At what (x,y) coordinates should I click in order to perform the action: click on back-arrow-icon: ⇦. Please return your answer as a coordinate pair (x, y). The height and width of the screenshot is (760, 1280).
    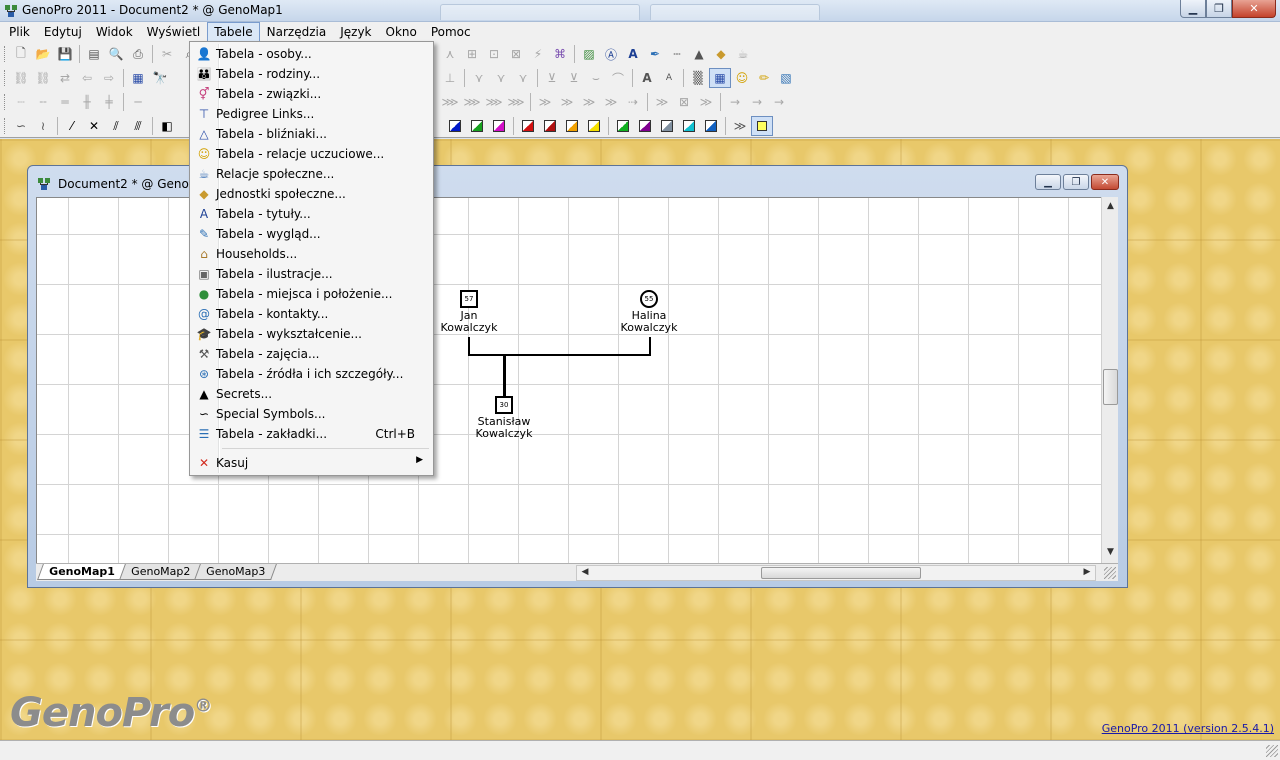
    Looking at the image, I should click on (87, 78).